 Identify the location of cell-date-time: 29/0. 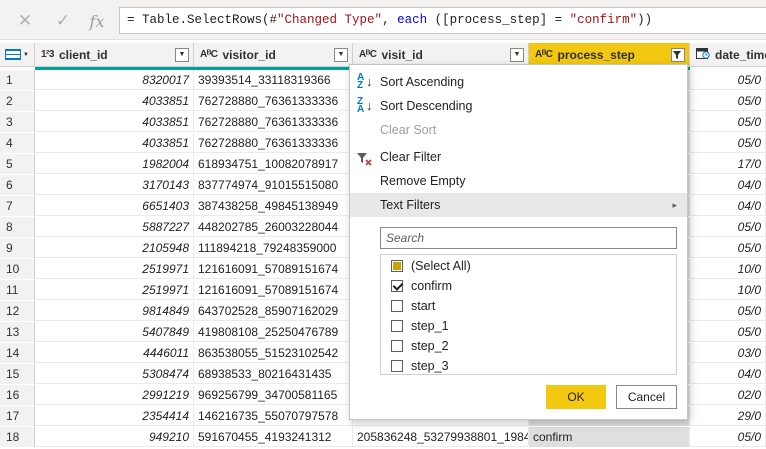
(728, 416).